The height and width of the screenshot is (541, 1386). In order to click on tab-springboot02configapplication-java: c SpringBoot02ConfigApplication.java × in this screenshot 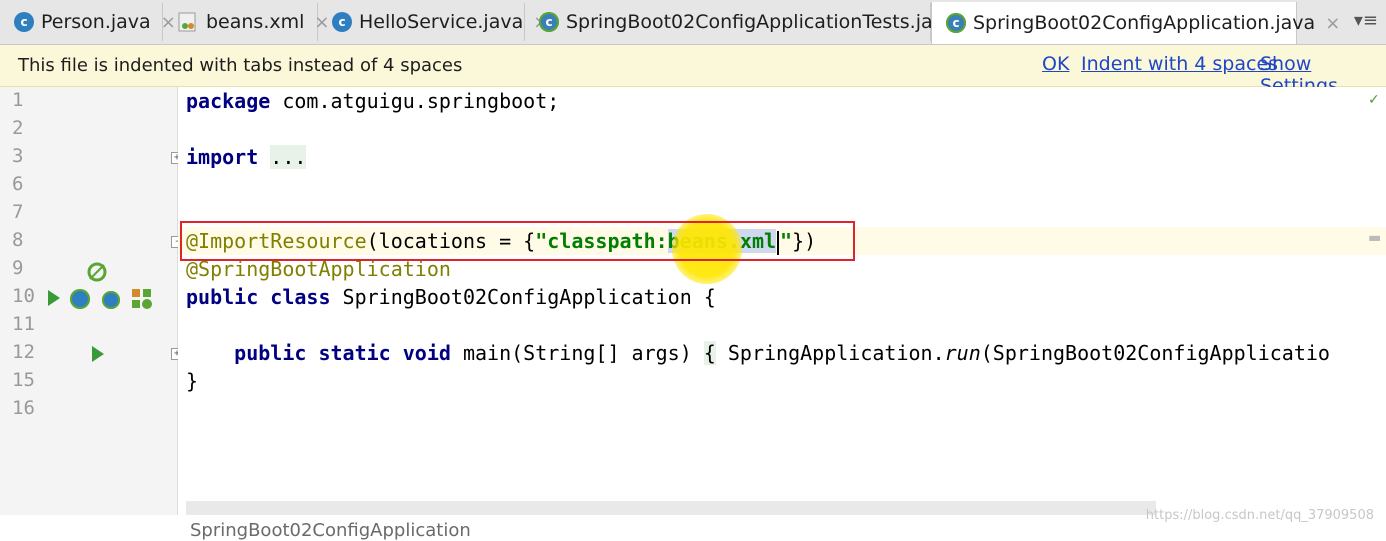, I will do `click(1135, 23)`.